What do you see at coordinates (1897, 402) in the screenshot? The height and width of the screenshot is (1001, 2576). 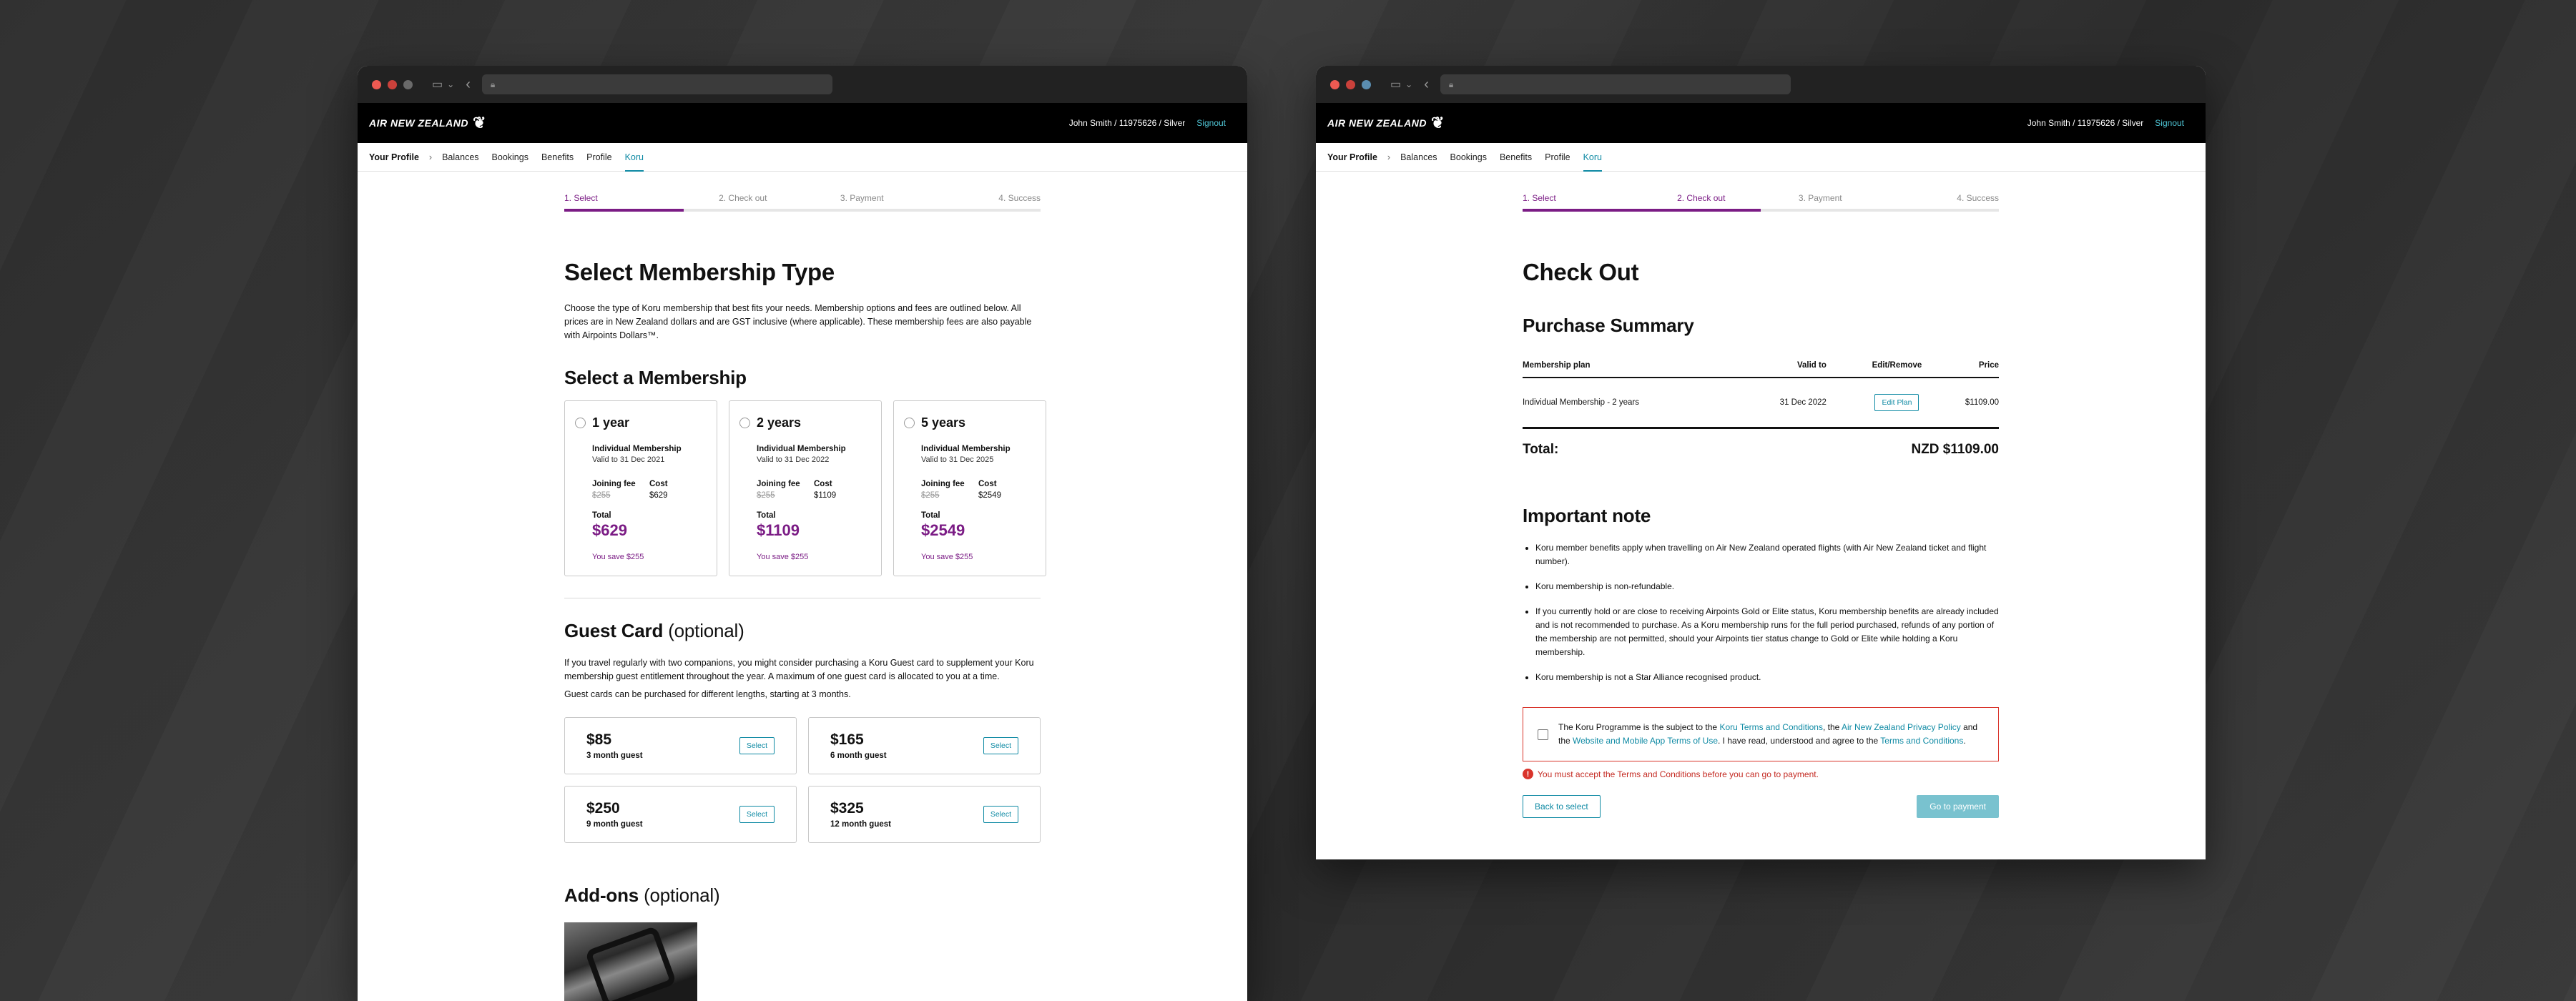 I see `edit-plan-button: Edit Plan` at bounding box center [1897, 402].